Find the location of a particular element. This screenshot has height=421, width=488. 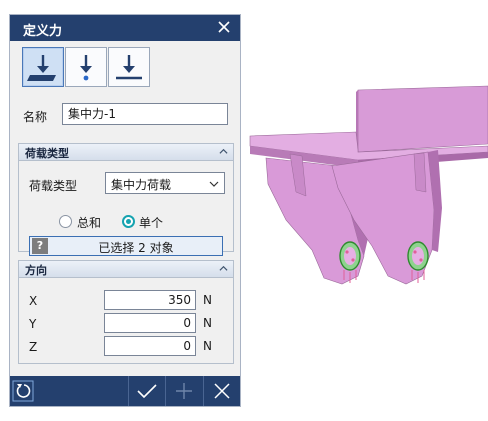

check-icon is located at coordinates (147, 391).